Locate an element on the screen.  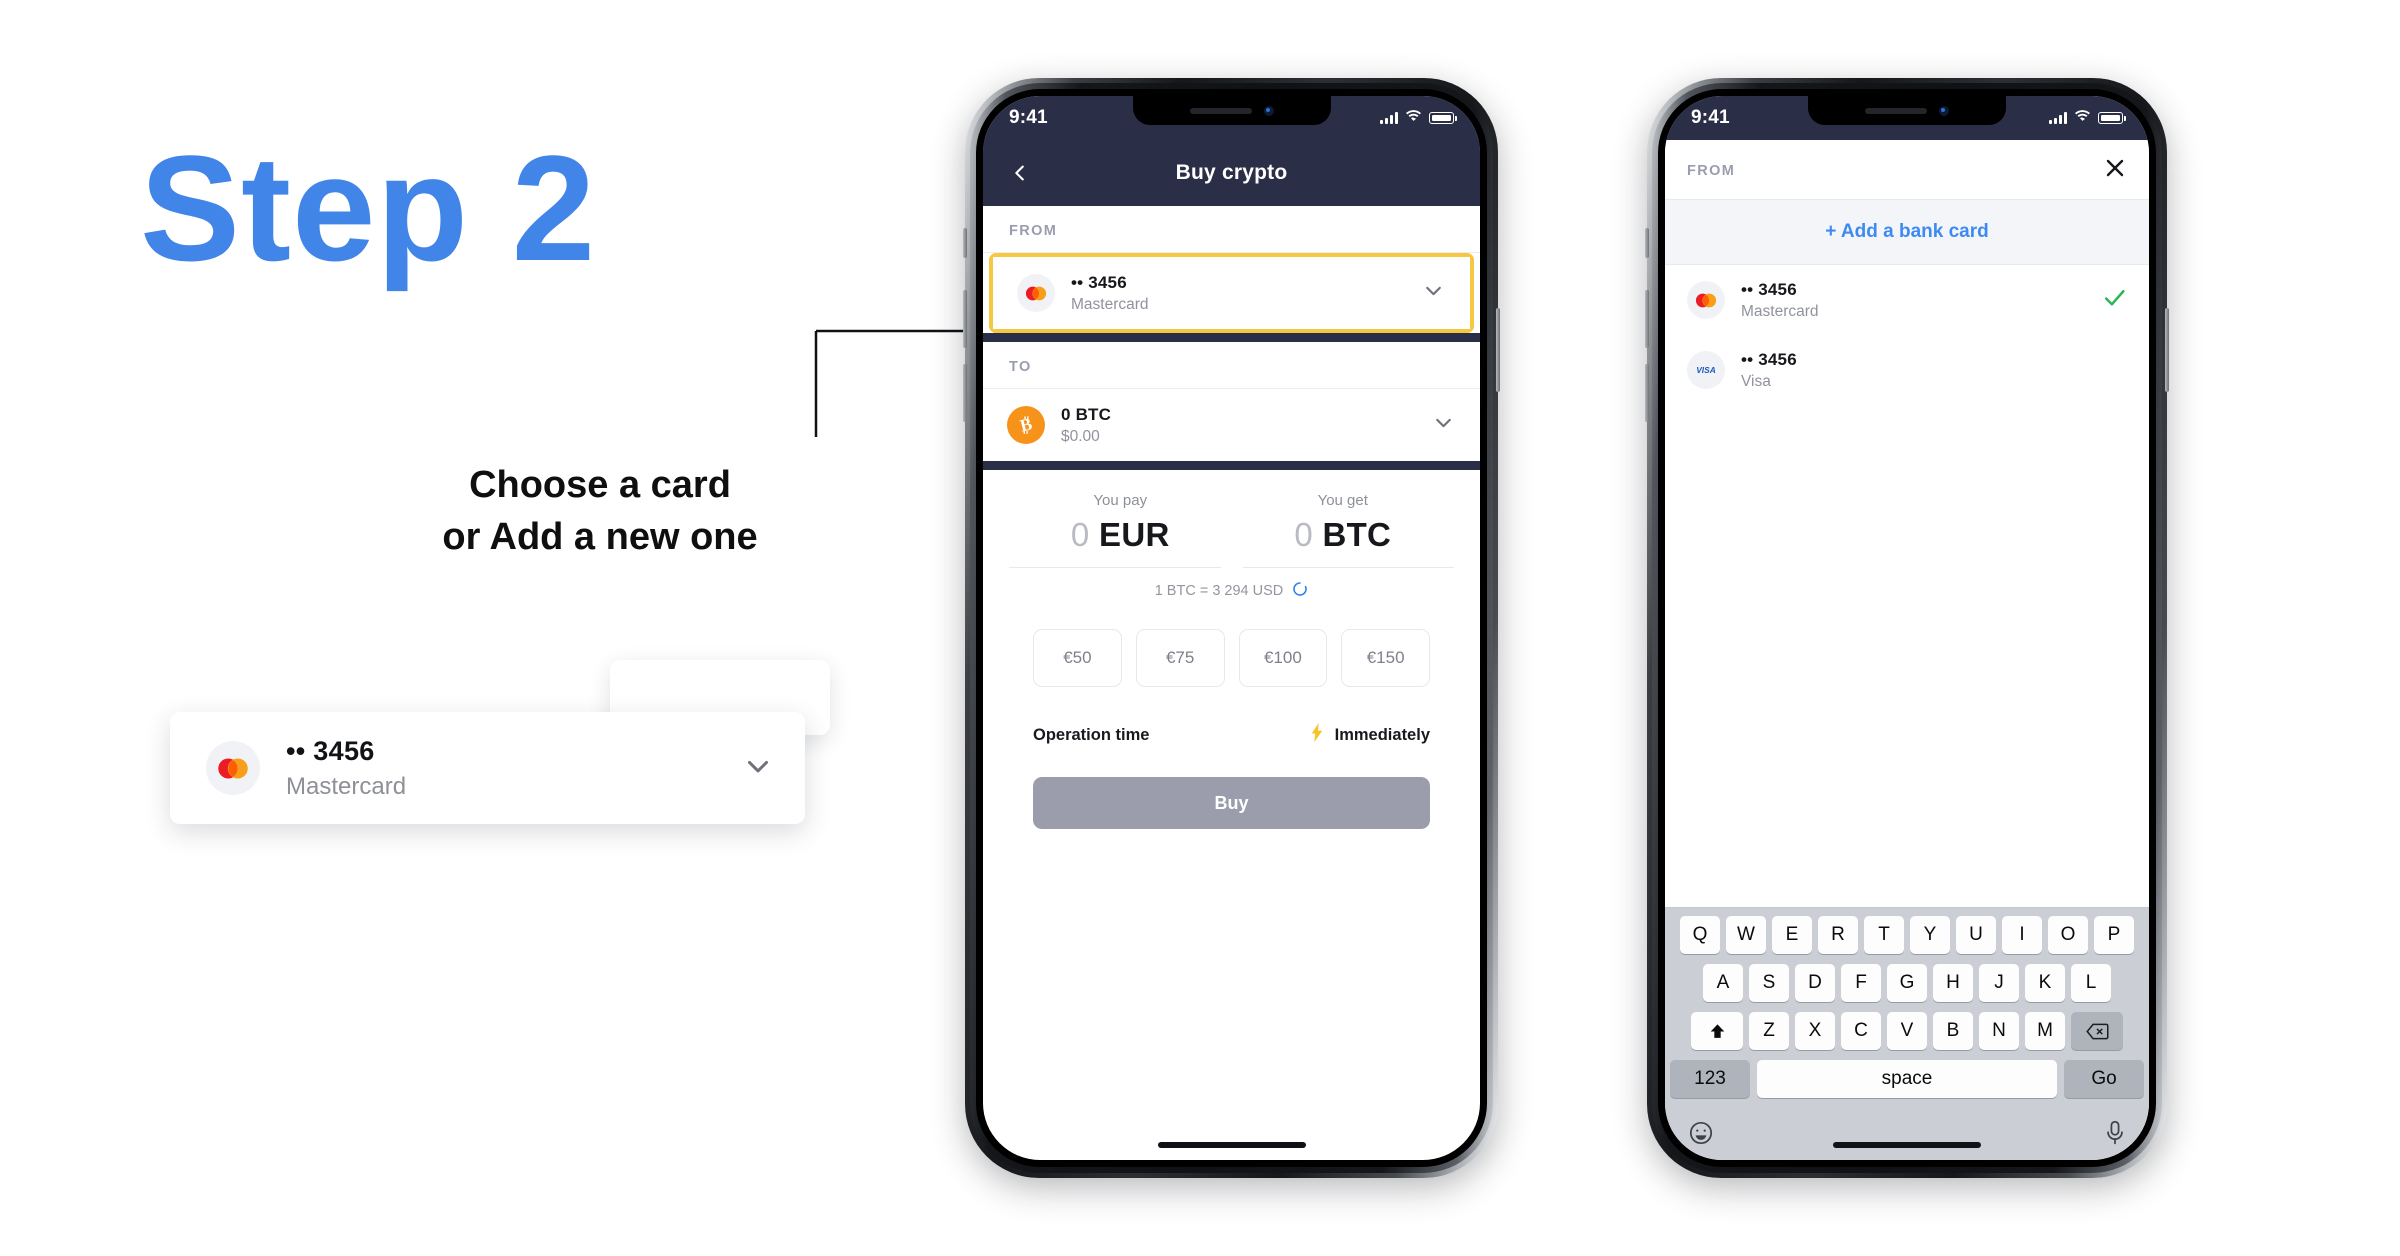
key-j: J is located at coordinates (1999, 983).